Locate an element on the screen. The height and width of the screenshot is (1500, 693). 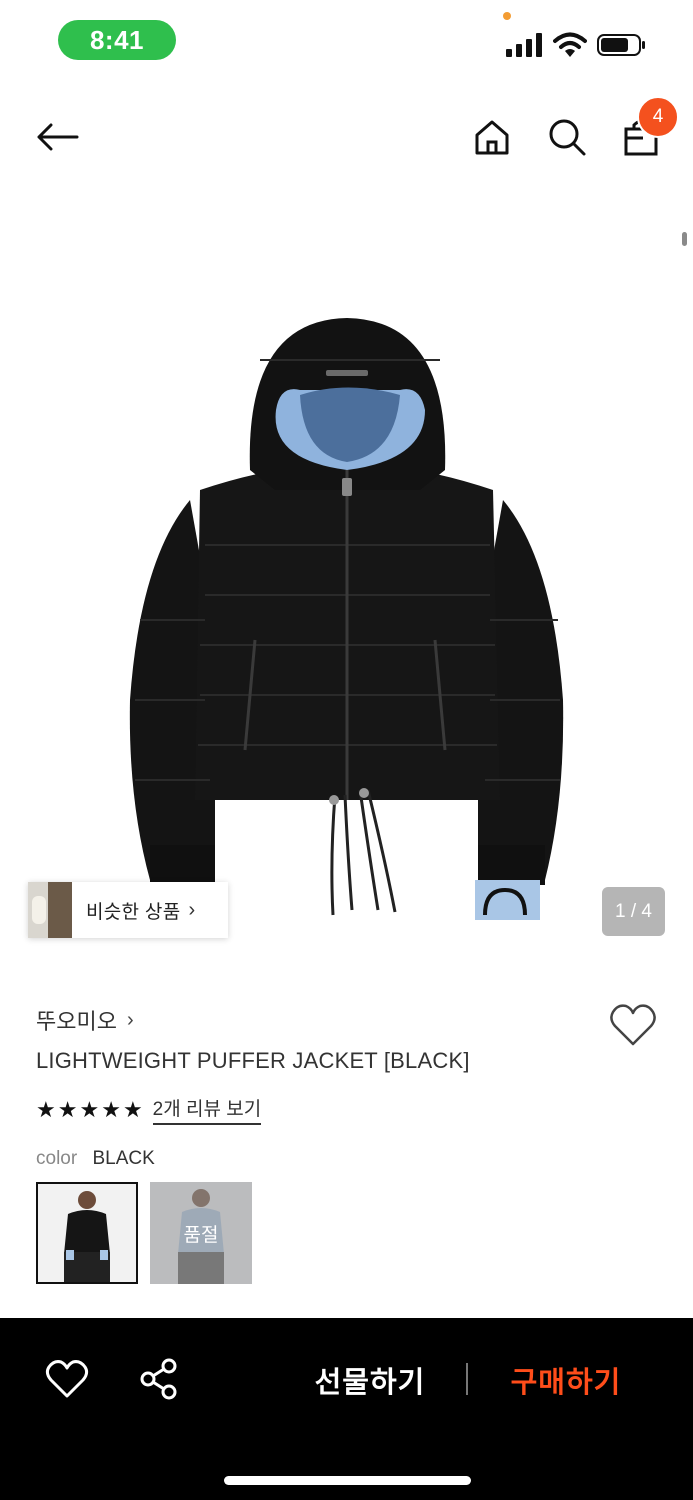
battery-icon is located at coordinates (621, 45).